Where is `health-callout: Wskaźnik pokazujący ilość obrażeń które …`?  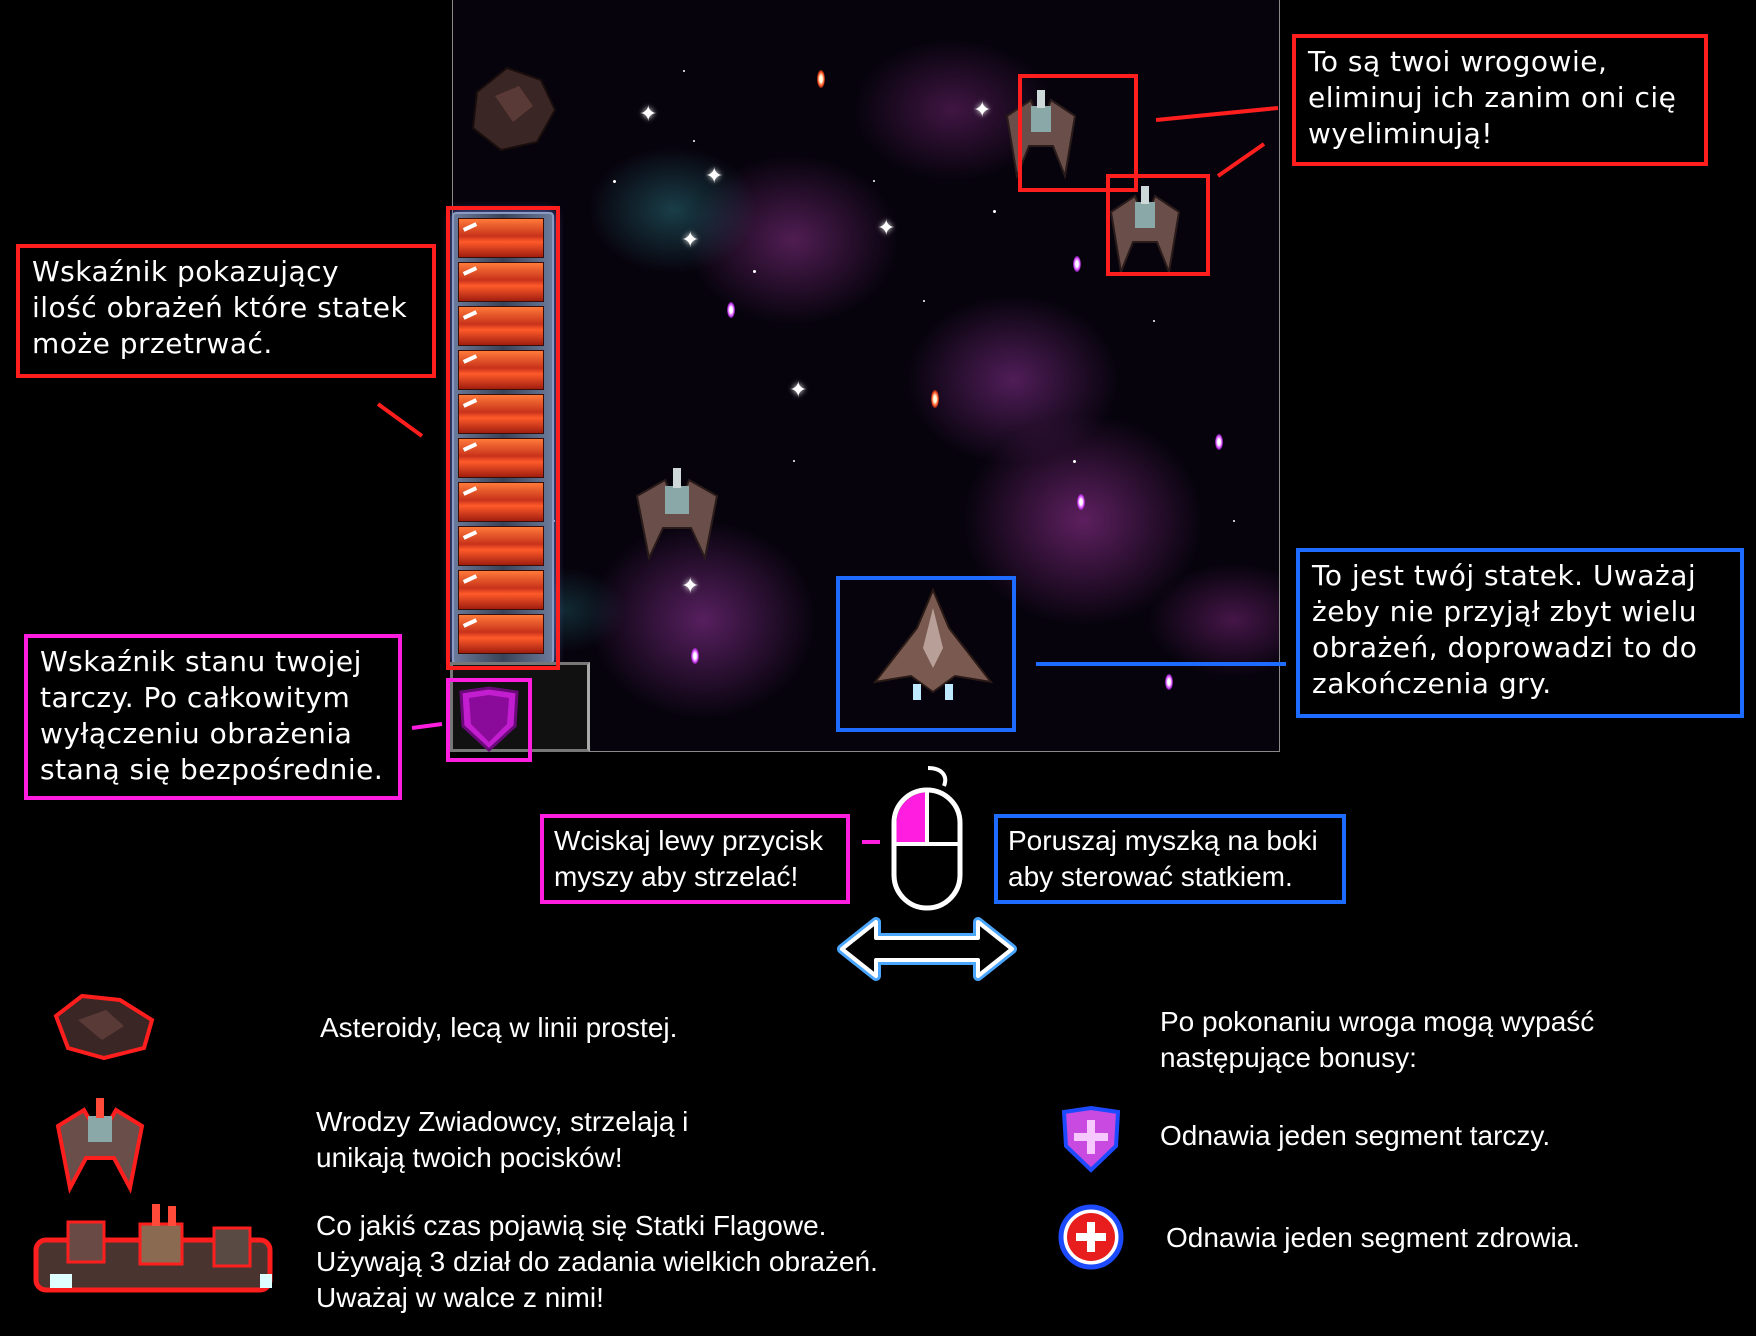 health-callout: Wskaźnik pokazujący ilość obrażeń które … is located at coordinates (226, 311).